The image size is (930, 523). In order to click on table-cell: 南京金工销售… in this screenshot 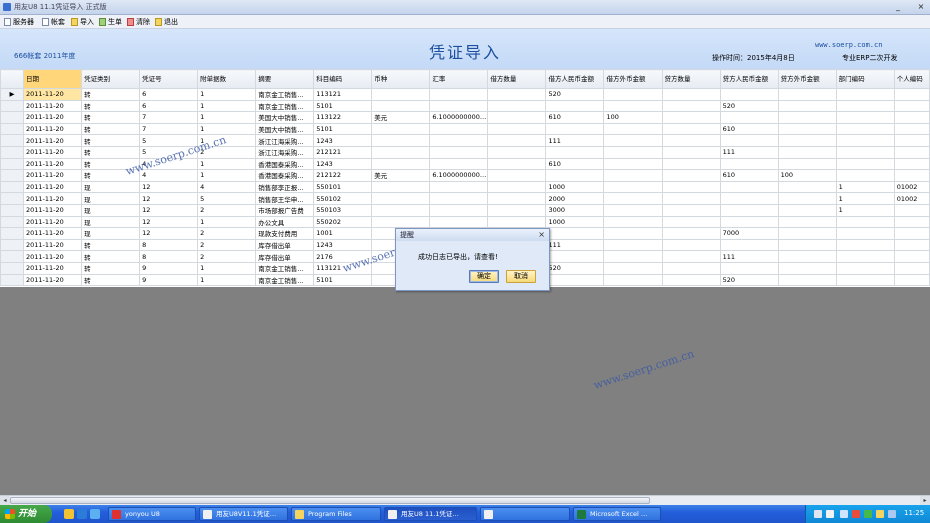, I will do `click(285, 280)`.